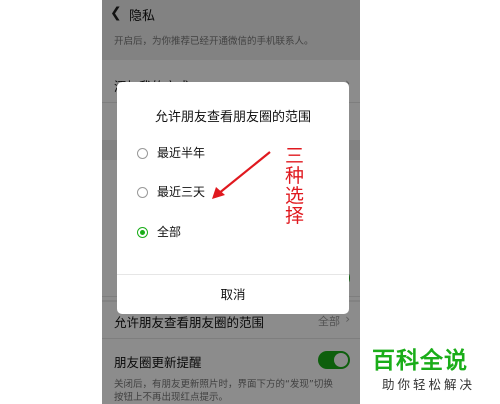  What do you see at coordinates (241, 175) in the screenshot?
I see `annotation-arrow-icon` at bounding box center [241, 175].